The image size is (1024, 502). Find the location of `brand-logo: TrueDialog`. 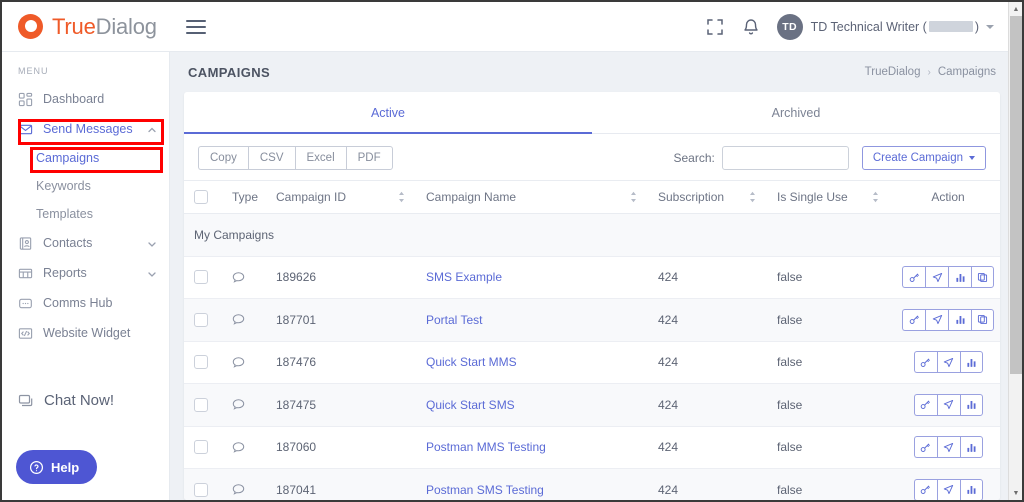

brand-logo: TrueDialog is located at coordinates (86, 27).